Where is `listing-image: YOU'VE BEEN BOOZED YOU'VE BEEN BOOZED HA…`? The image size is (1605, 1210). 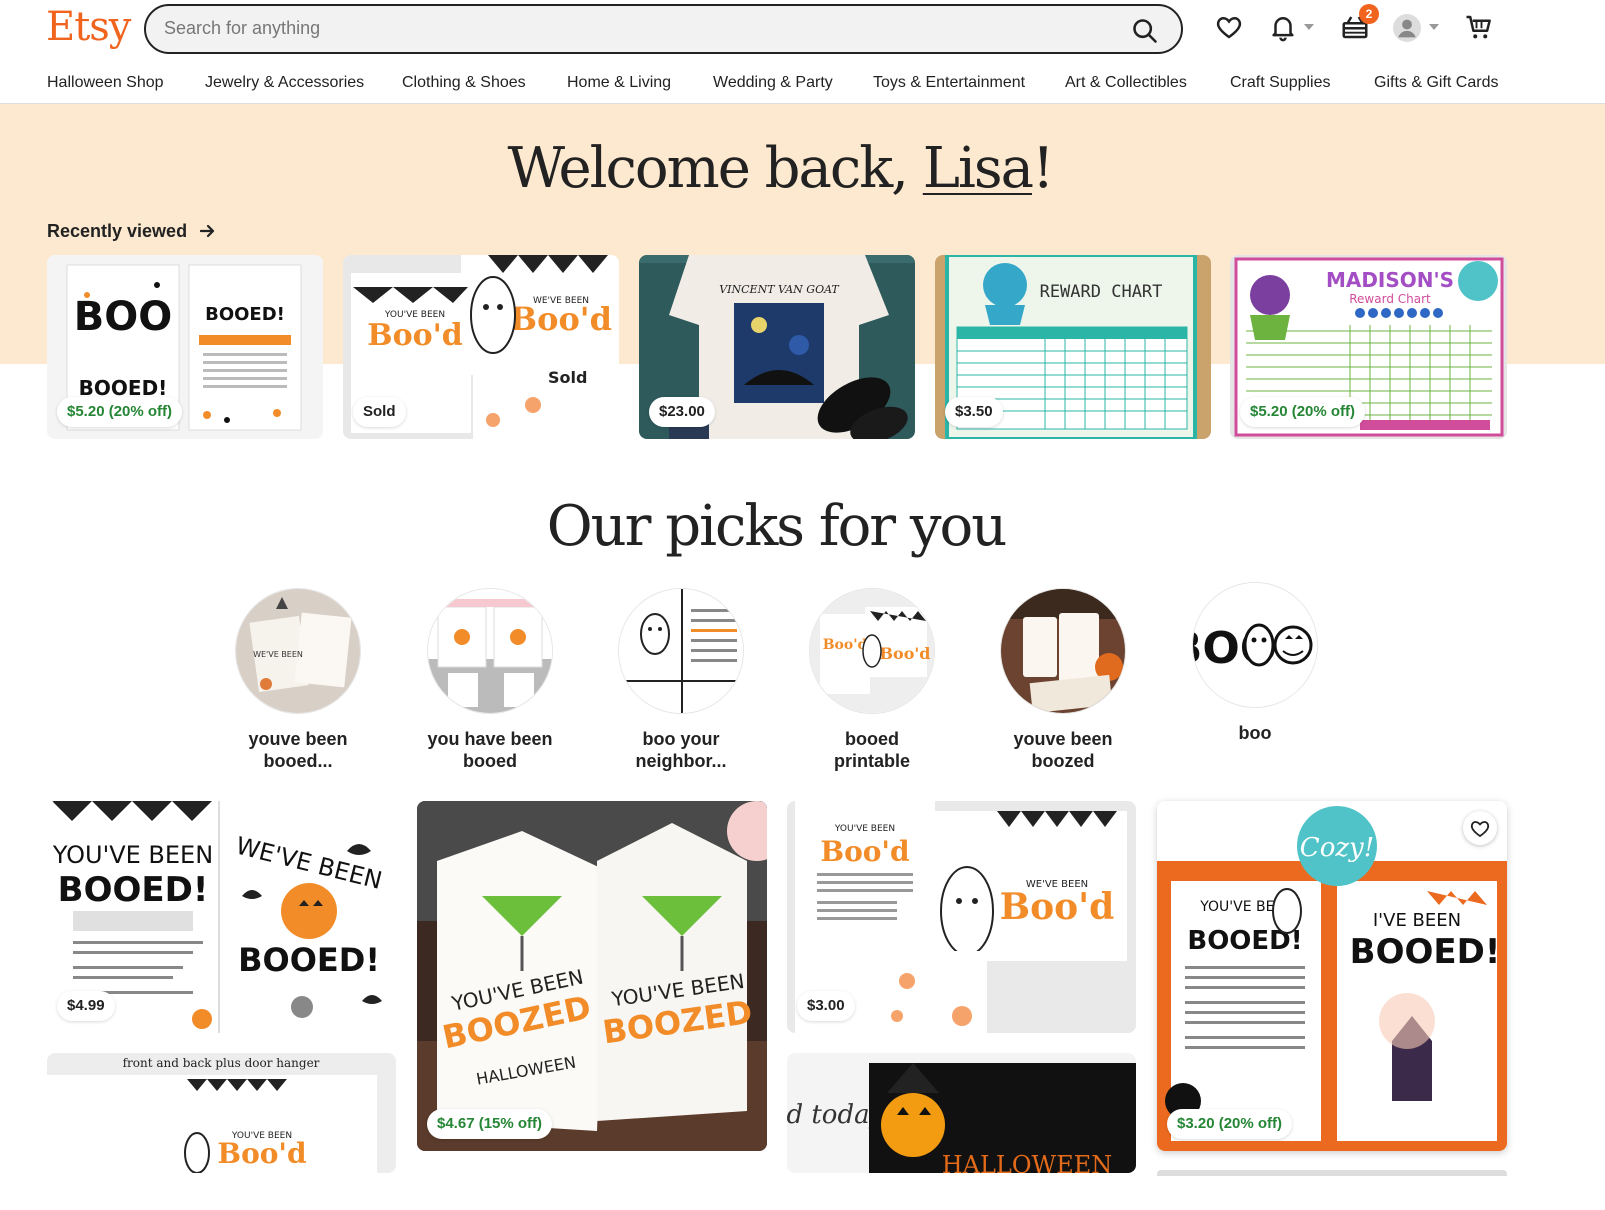 listing-image: YOU'VE BEEN BOOZED YOU'VE BEEN BOOZED HA… is located at coordinates (592, 976).